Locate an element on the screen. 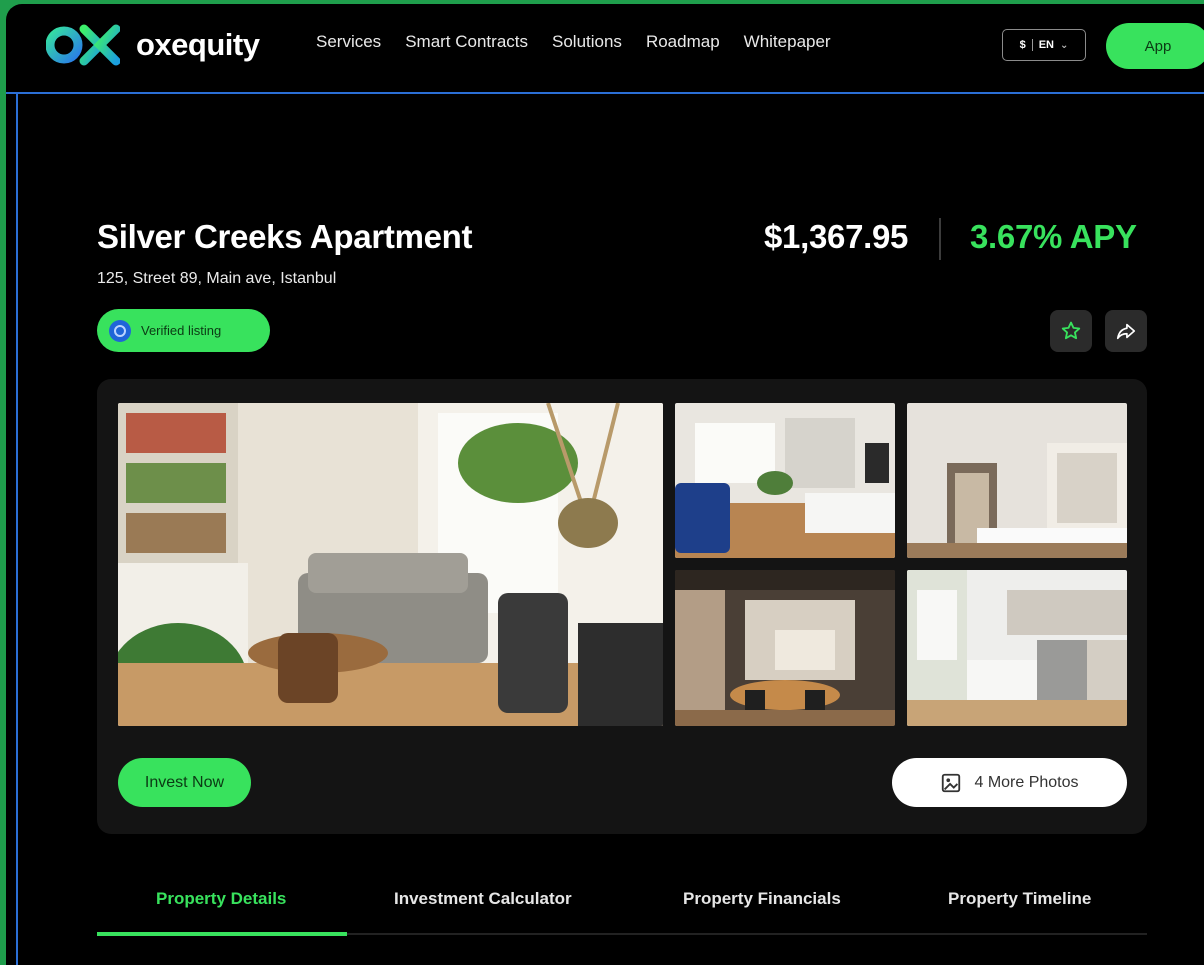 Image resolution: width=1204 pixels, height=965 pixels. share-icon is located at coordinates (1126, 331).